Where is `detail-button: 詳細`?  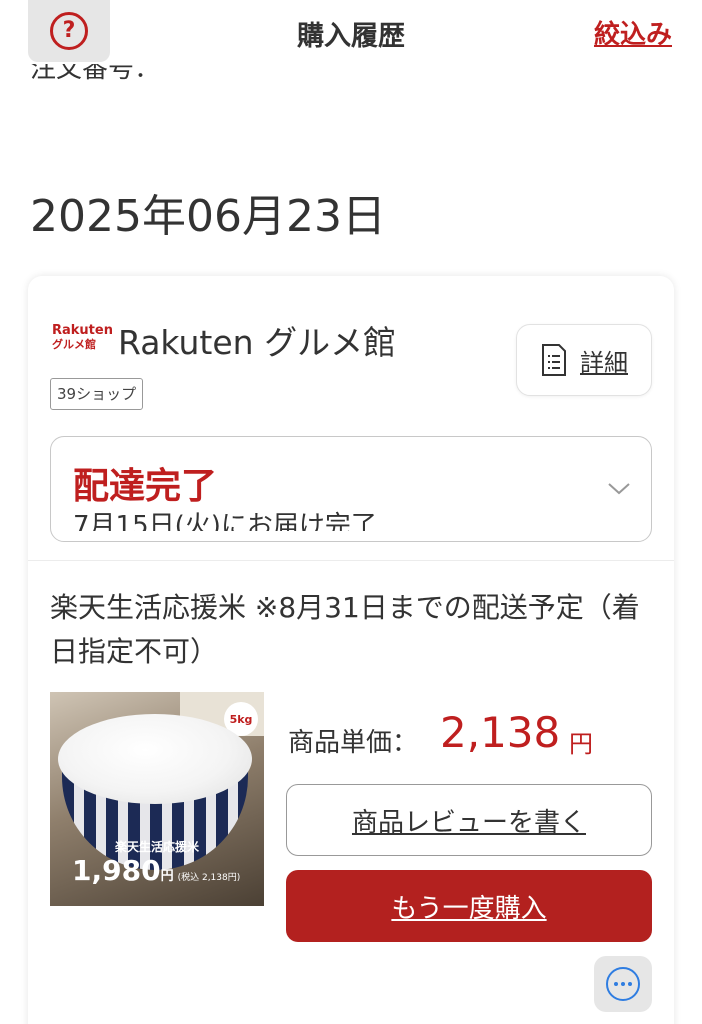
detail-button: 詳細 is located at coordinates (584, 360).